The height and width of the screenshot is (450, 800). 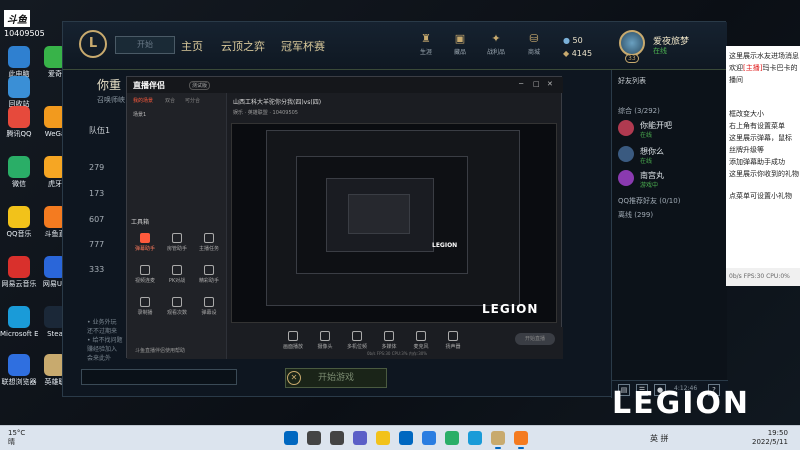 I want to click on chat-icon, so click(x=360, y=438).